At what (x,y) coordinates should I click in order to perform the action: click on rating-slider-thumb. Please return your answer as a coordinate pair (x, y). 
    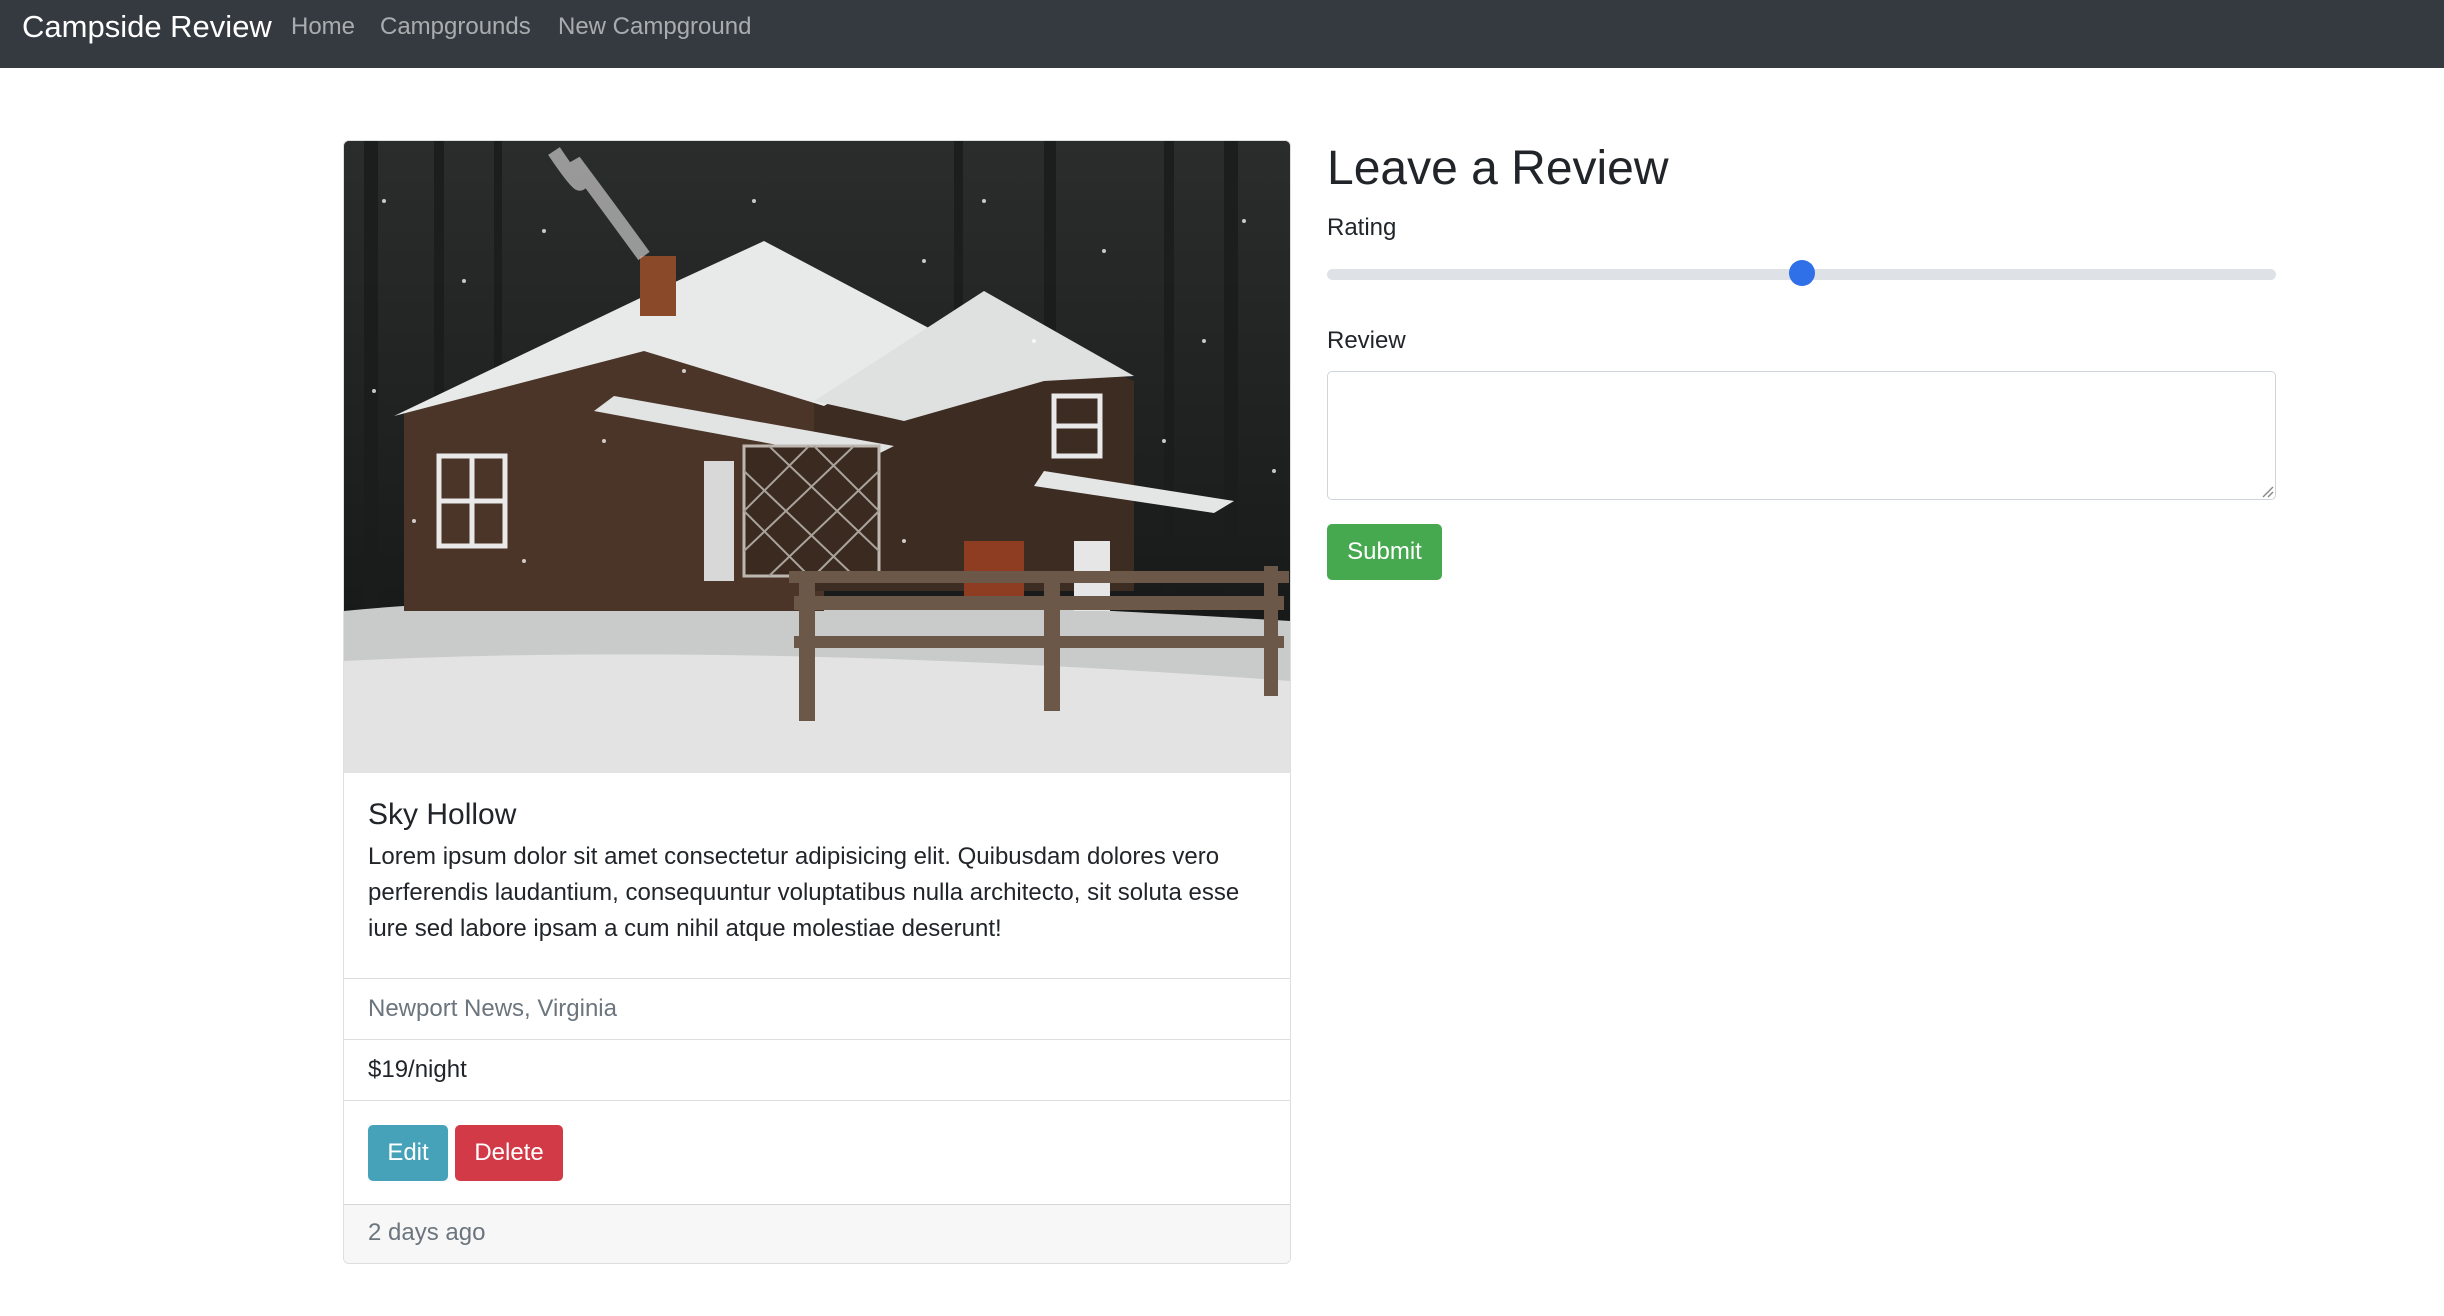
    Looking at the image, I should click on (1801, 273).